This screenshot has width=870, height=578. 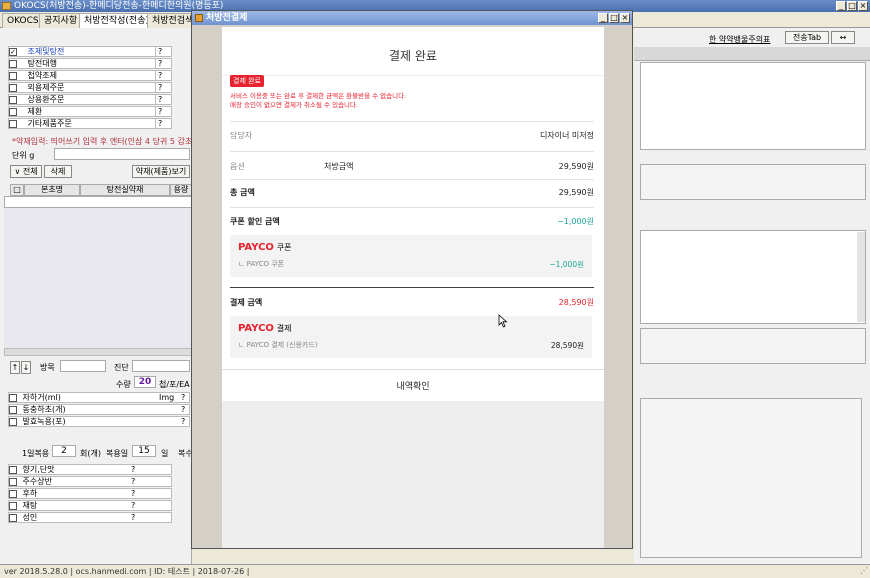 I want to click on maximize-icon: □, so click(x=852, y=6).